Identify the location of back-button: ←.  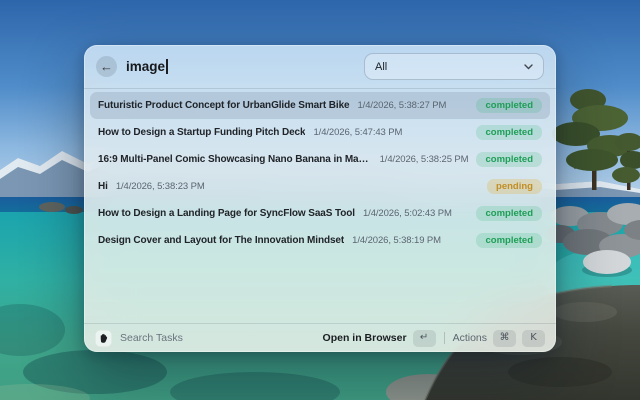
(106, 66).